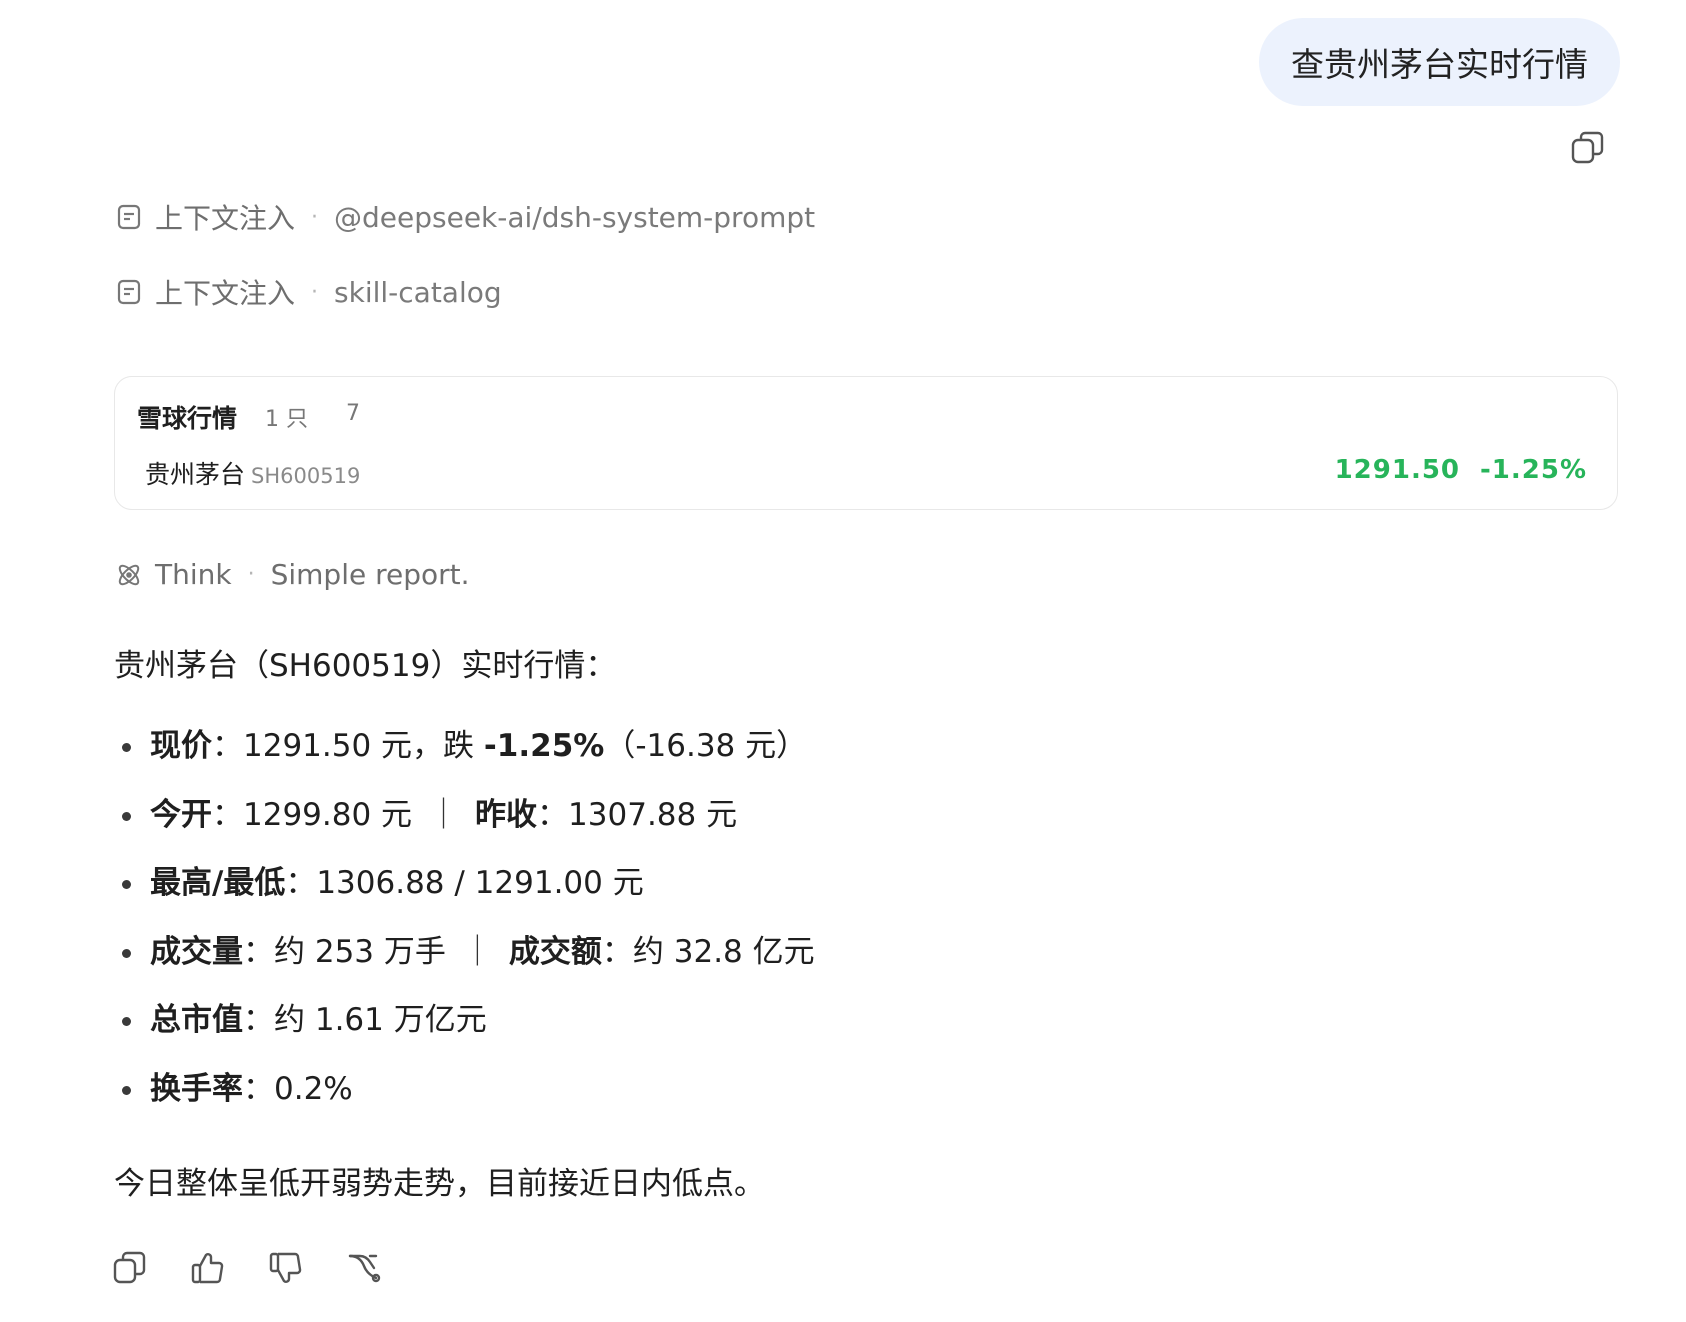  I want to click on stock-price-change: 1291.50 -1.25%, so click(1461, 470).